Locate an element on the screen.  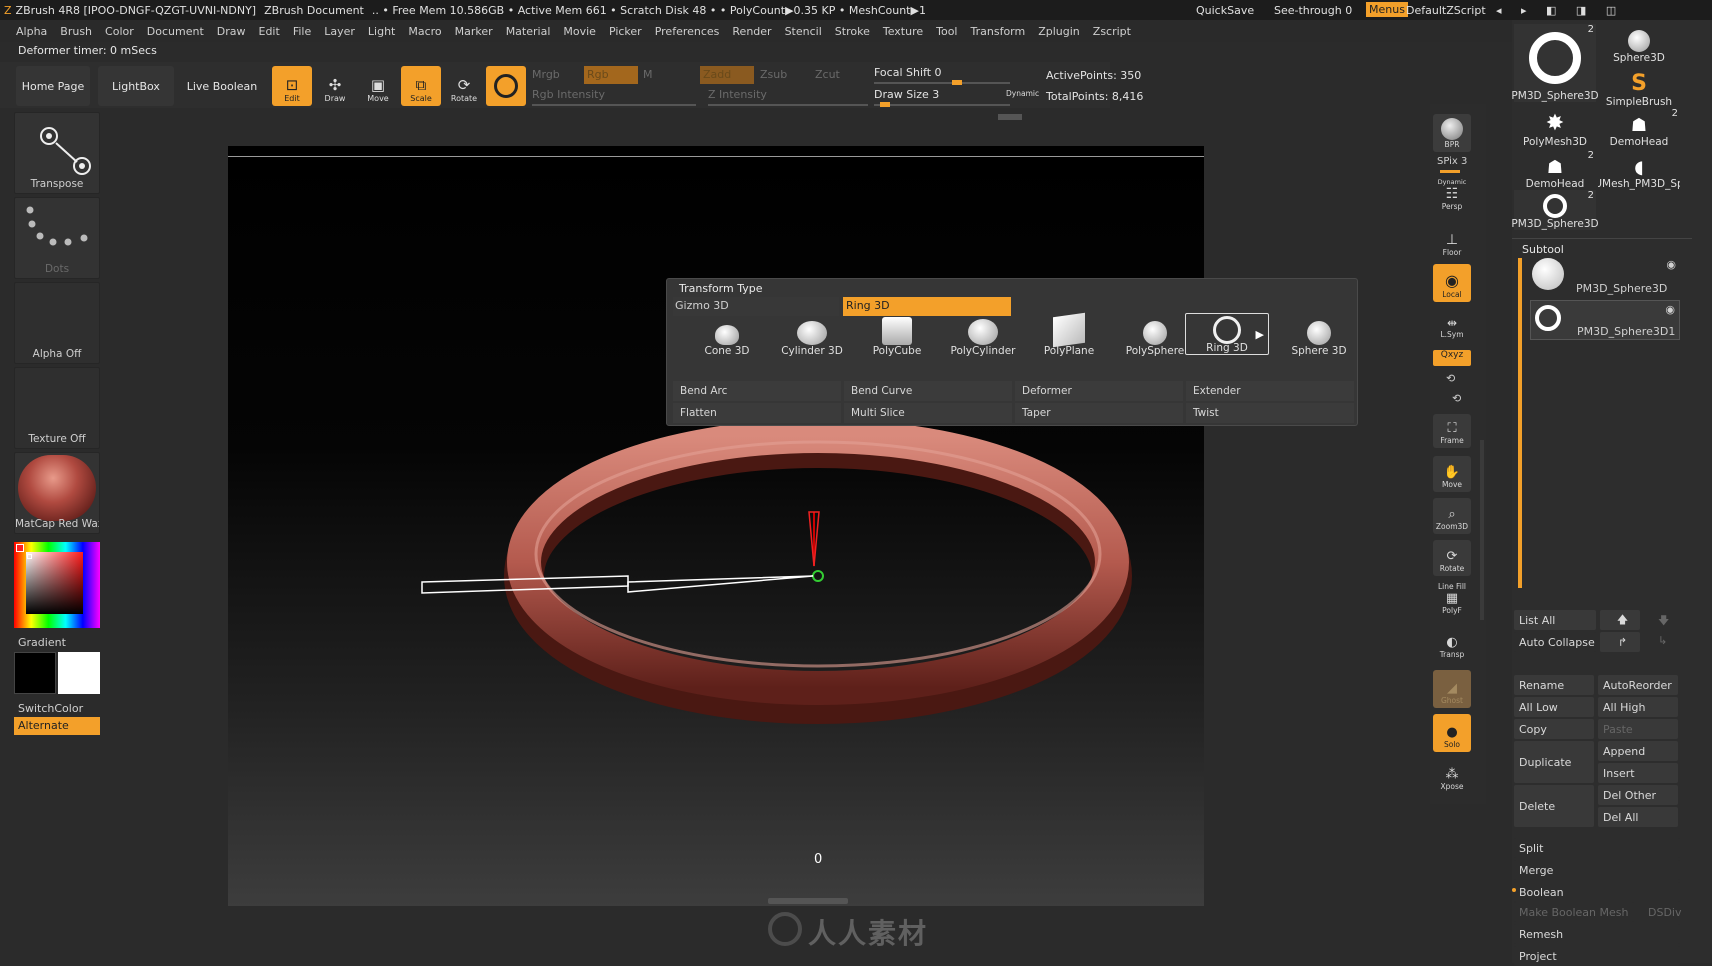
m-toggle: M is located at coordinates (648, 74).